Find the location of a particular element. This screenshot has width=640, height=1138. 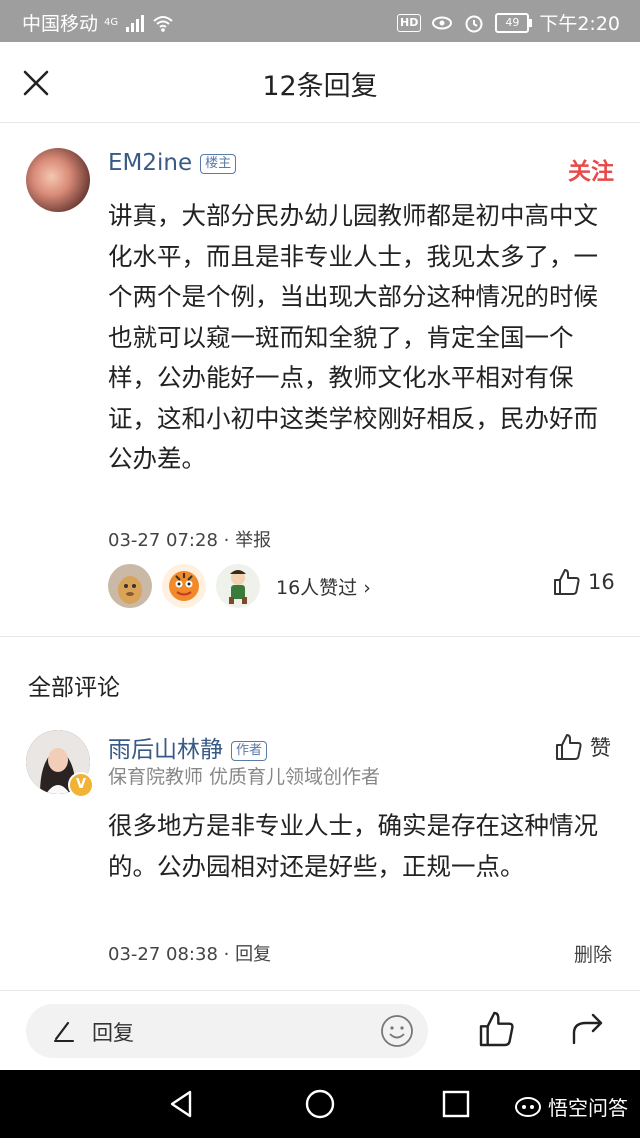

verified-icon: V is located at coordinates (81, 785).